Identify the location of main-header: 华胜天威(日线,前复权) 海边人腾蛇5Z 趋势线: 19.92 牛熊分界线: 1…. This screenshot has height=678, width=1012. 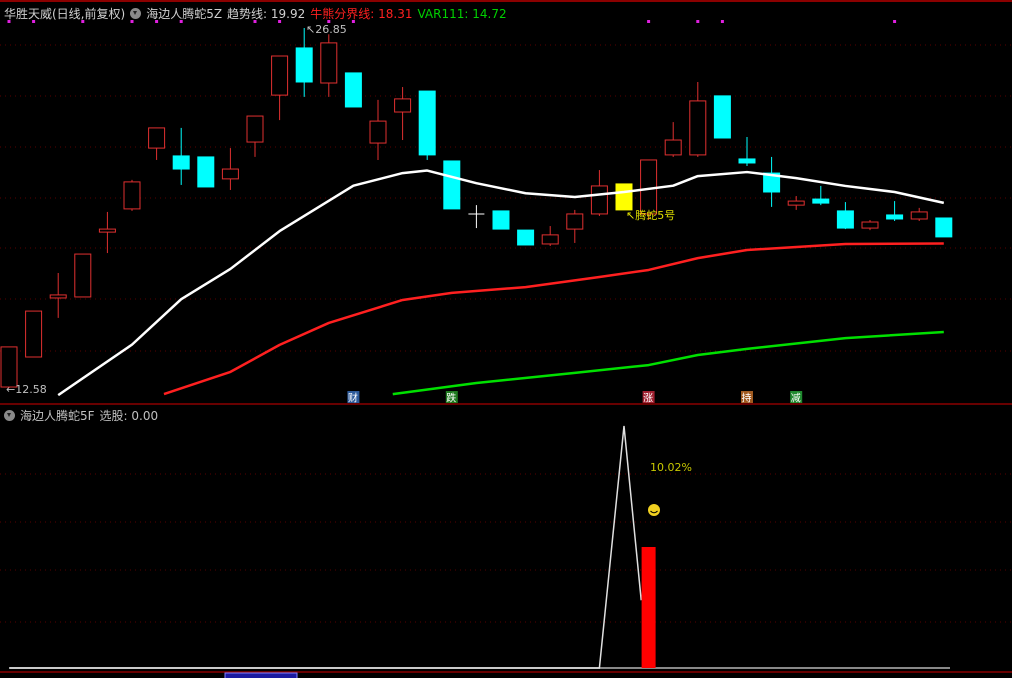
(255, 13).